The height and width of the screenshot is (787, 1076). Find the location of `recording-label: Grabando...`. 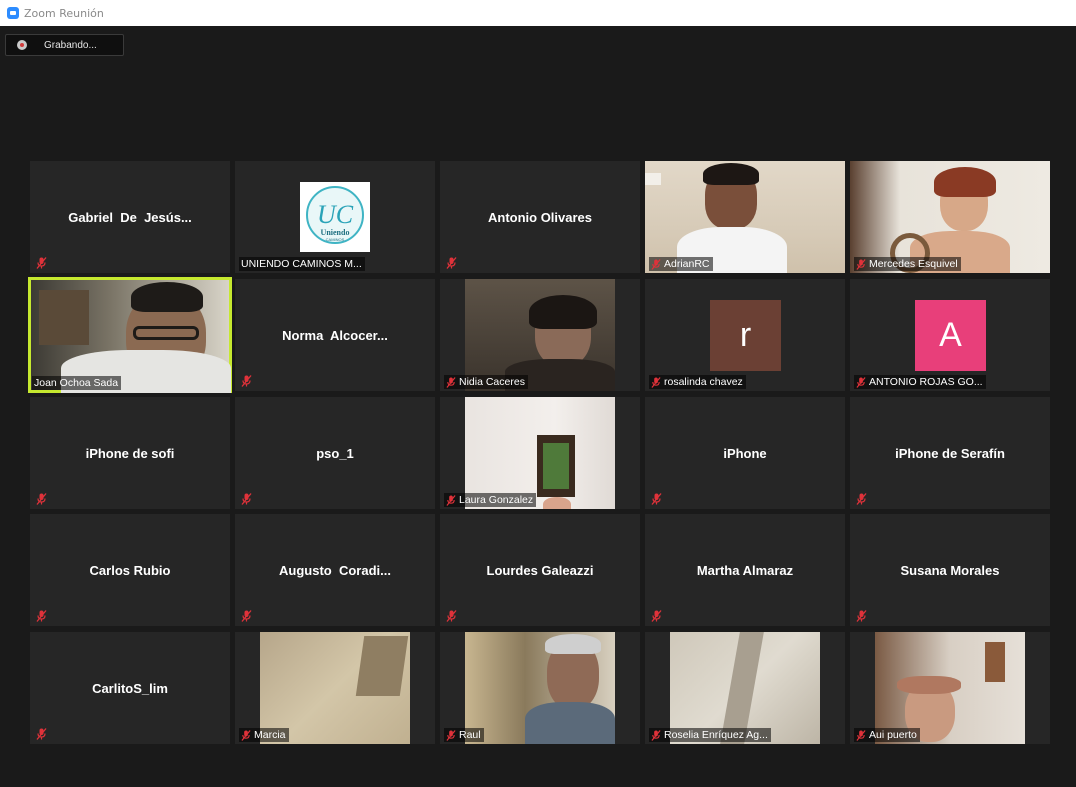

recording-label: Grabando... is located at coordinates (70, 45).